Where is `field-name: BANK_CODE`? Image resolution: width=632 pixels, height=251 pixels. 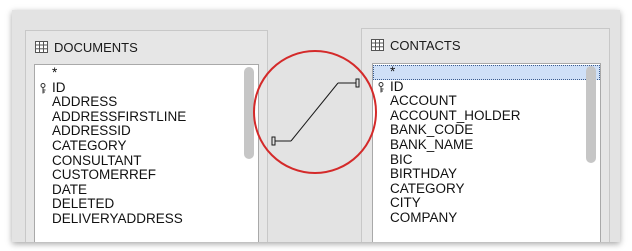 field-name: BANK_CODE is located at coordinates (432, 130).